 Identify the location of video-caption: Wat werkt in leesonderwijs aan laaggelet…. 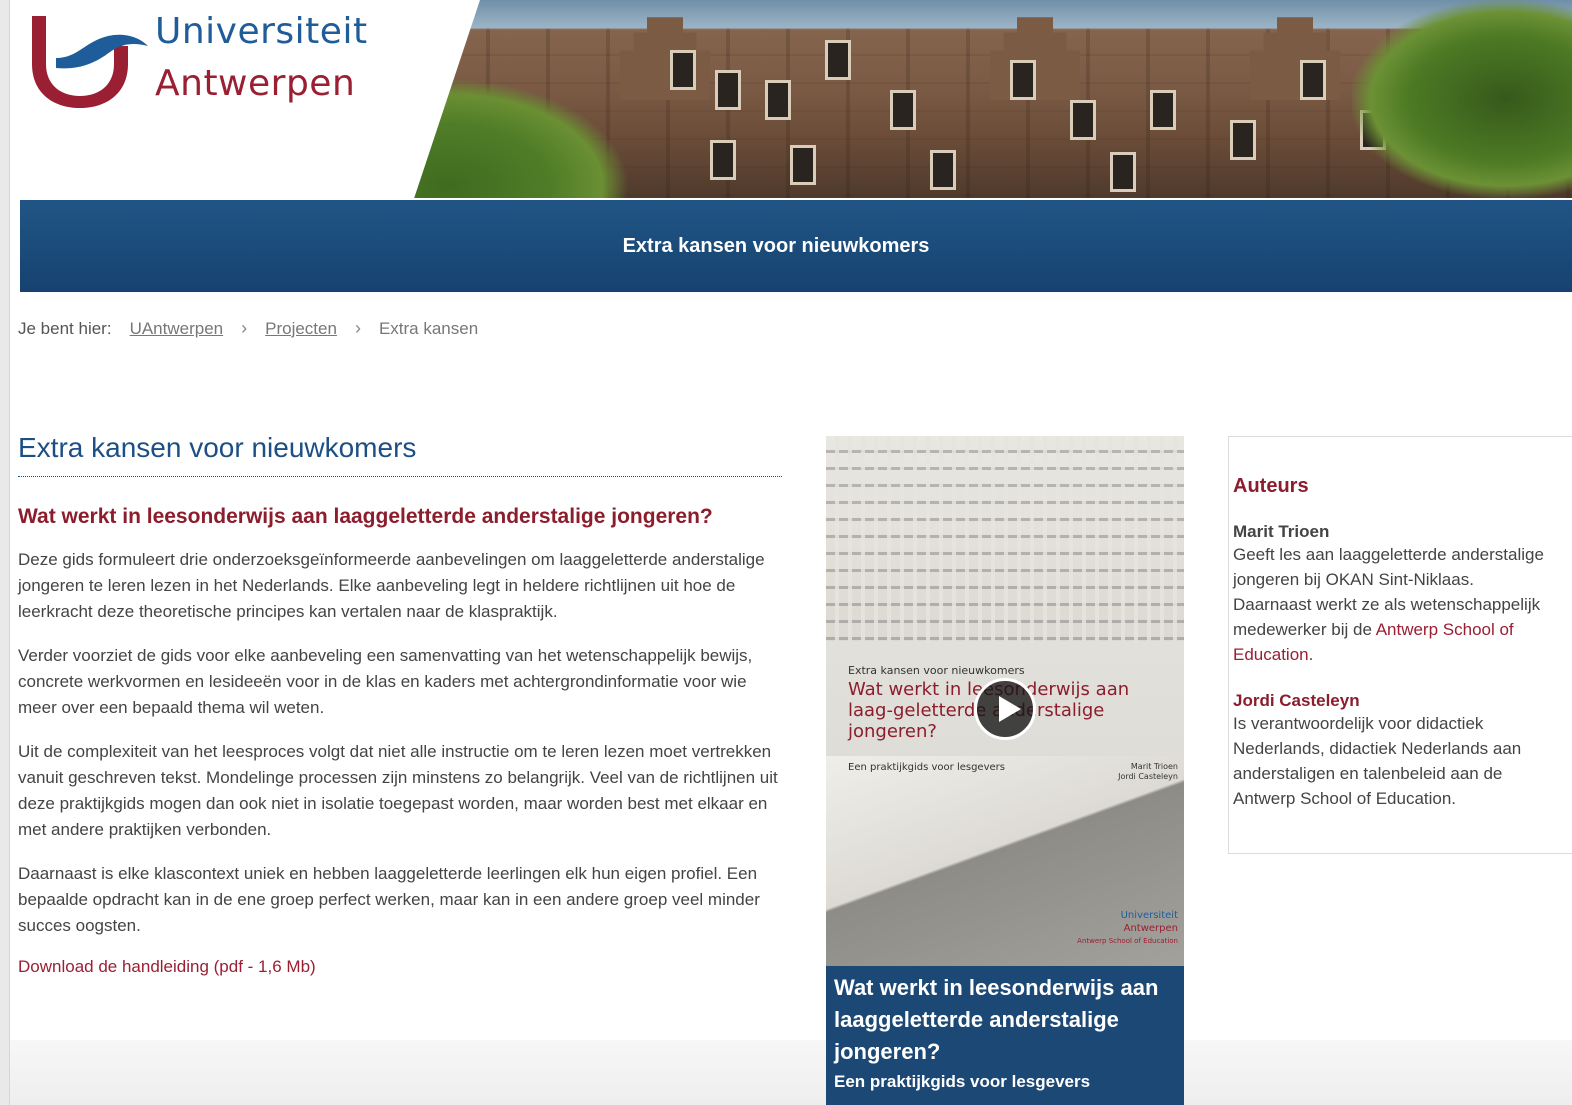
(1006, 1033).